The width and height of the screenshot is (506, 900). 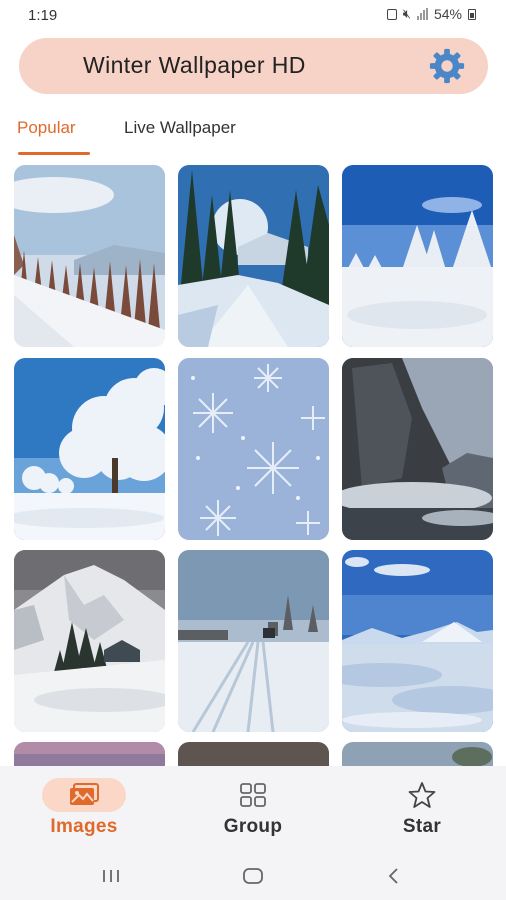 I want to click on recents-icon, so click(x=111, y=876).